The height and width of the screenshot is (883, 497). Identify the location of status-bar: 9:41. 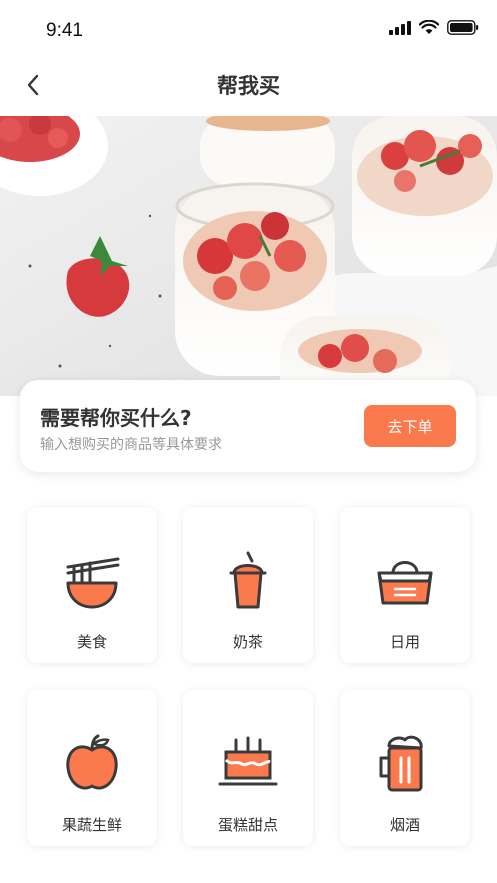
(248, 30).